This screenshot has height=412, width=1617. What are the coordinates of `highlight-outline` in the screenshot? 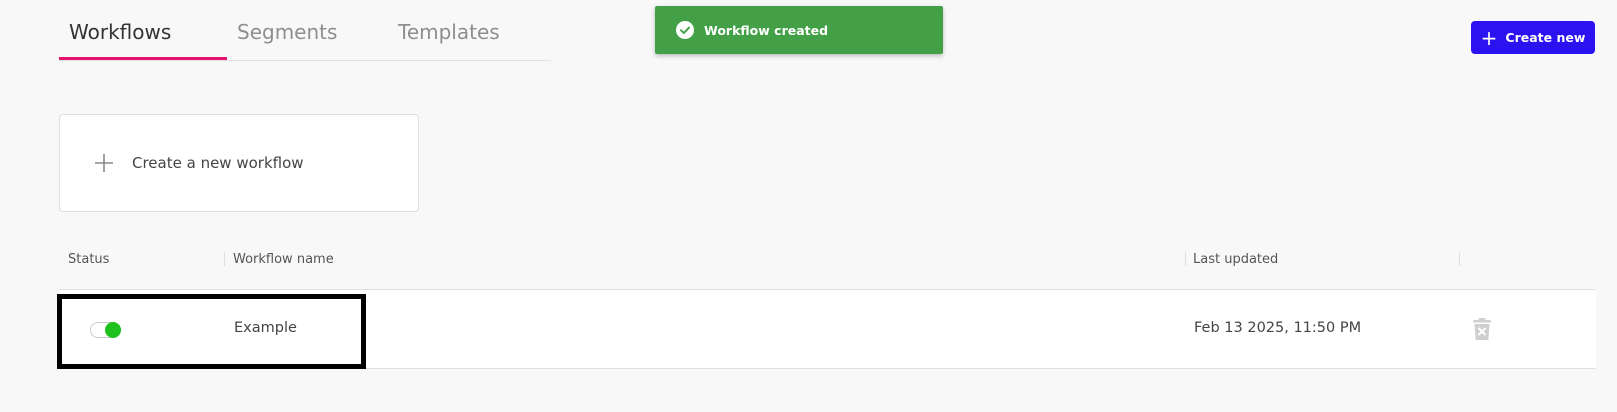 It's located at (211, 331).